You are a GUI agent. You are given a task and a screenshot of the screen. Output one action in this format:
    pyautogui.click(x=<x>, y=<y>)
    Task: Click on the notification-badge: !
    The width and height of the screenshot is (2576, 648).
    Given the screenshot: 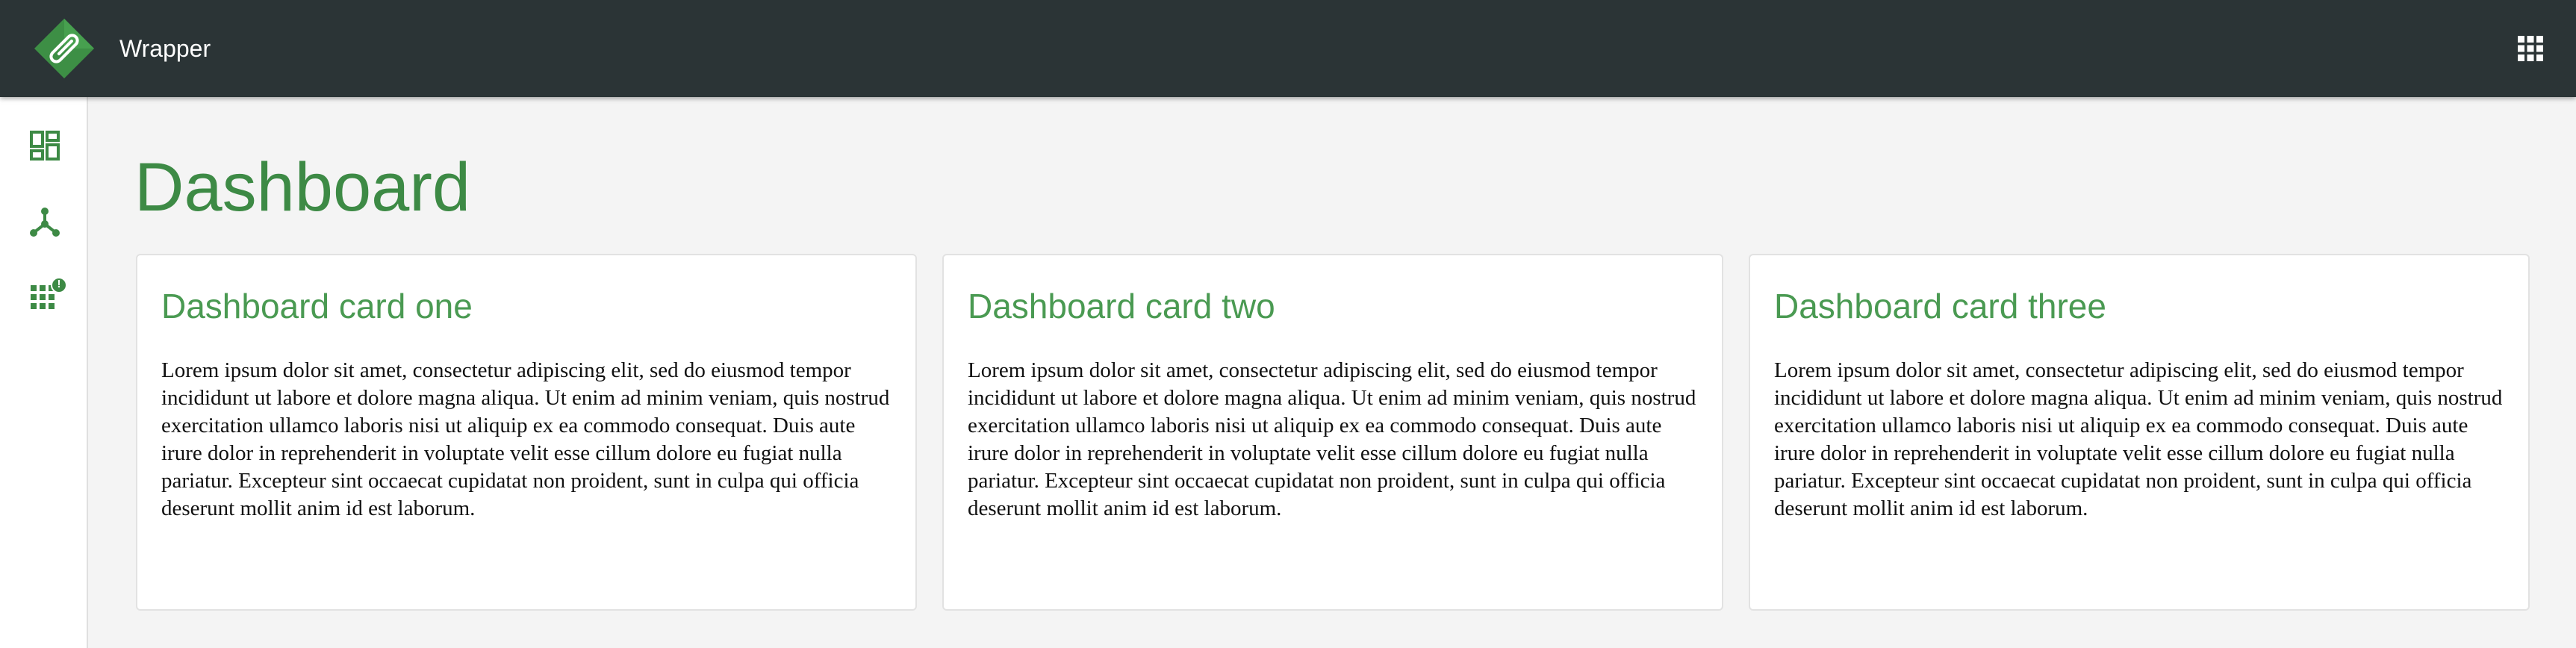 What is the action you would take?
    pyautogui.click(x=59, y=284)
    